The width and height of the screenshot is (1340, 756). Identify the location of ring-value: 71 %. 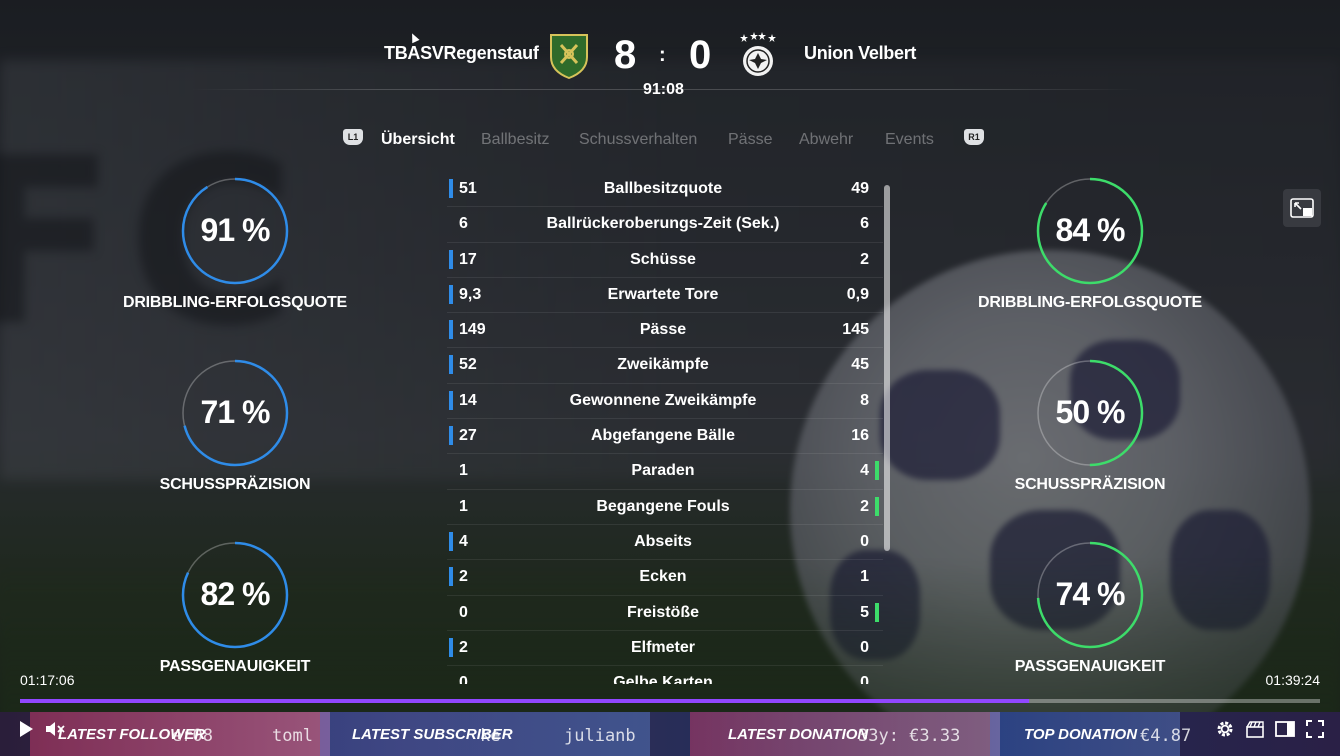
(235, 412).